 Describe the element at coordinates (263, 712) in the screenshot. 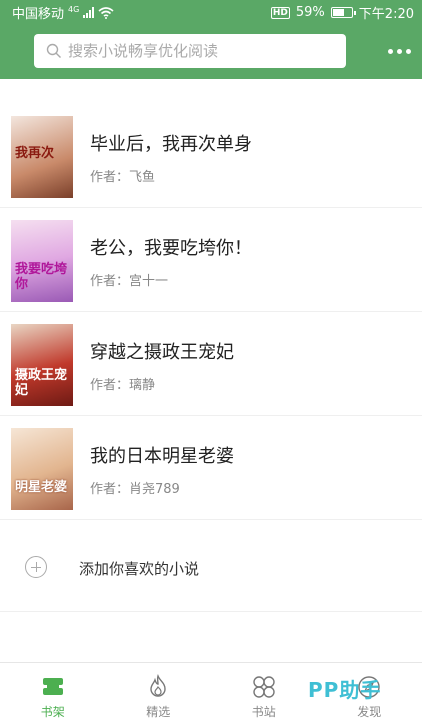

I see `tab-label: 书站` at that location.